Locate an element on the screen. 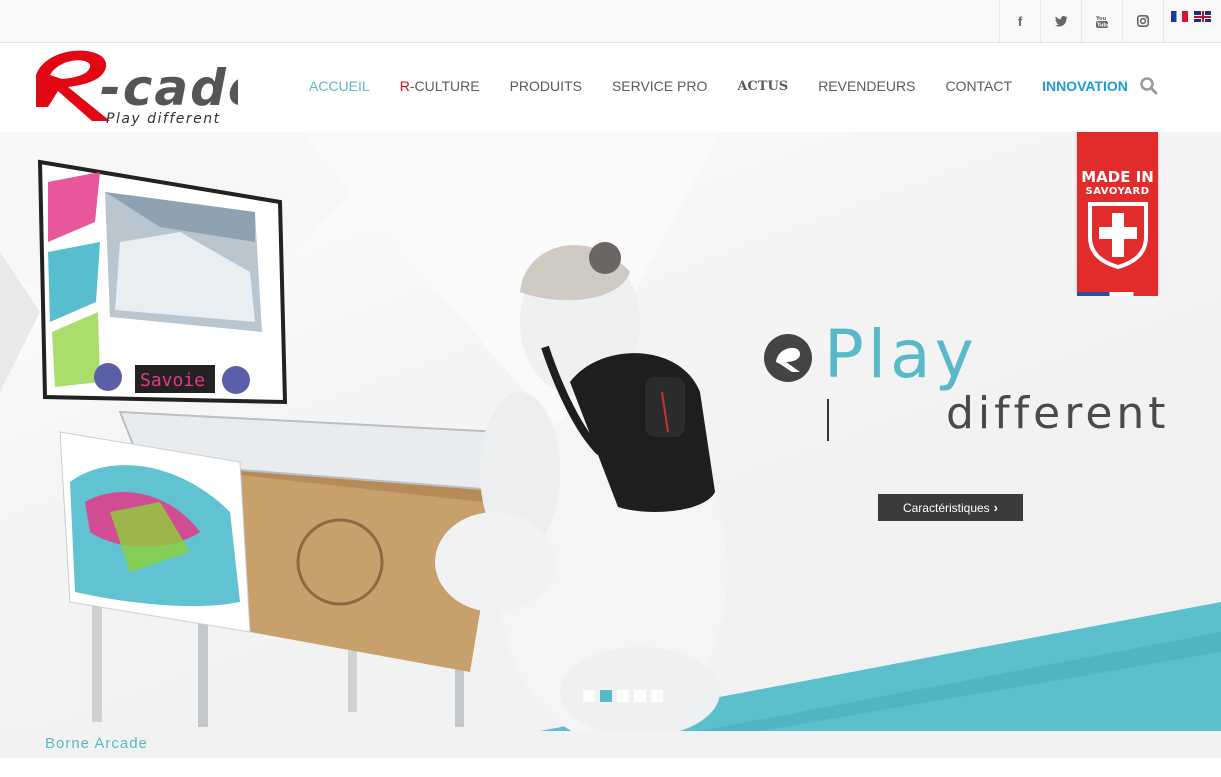 The height and width of the screenshot is (777, 1221). svg-text: Tube is located at coordinates (1102, 25).